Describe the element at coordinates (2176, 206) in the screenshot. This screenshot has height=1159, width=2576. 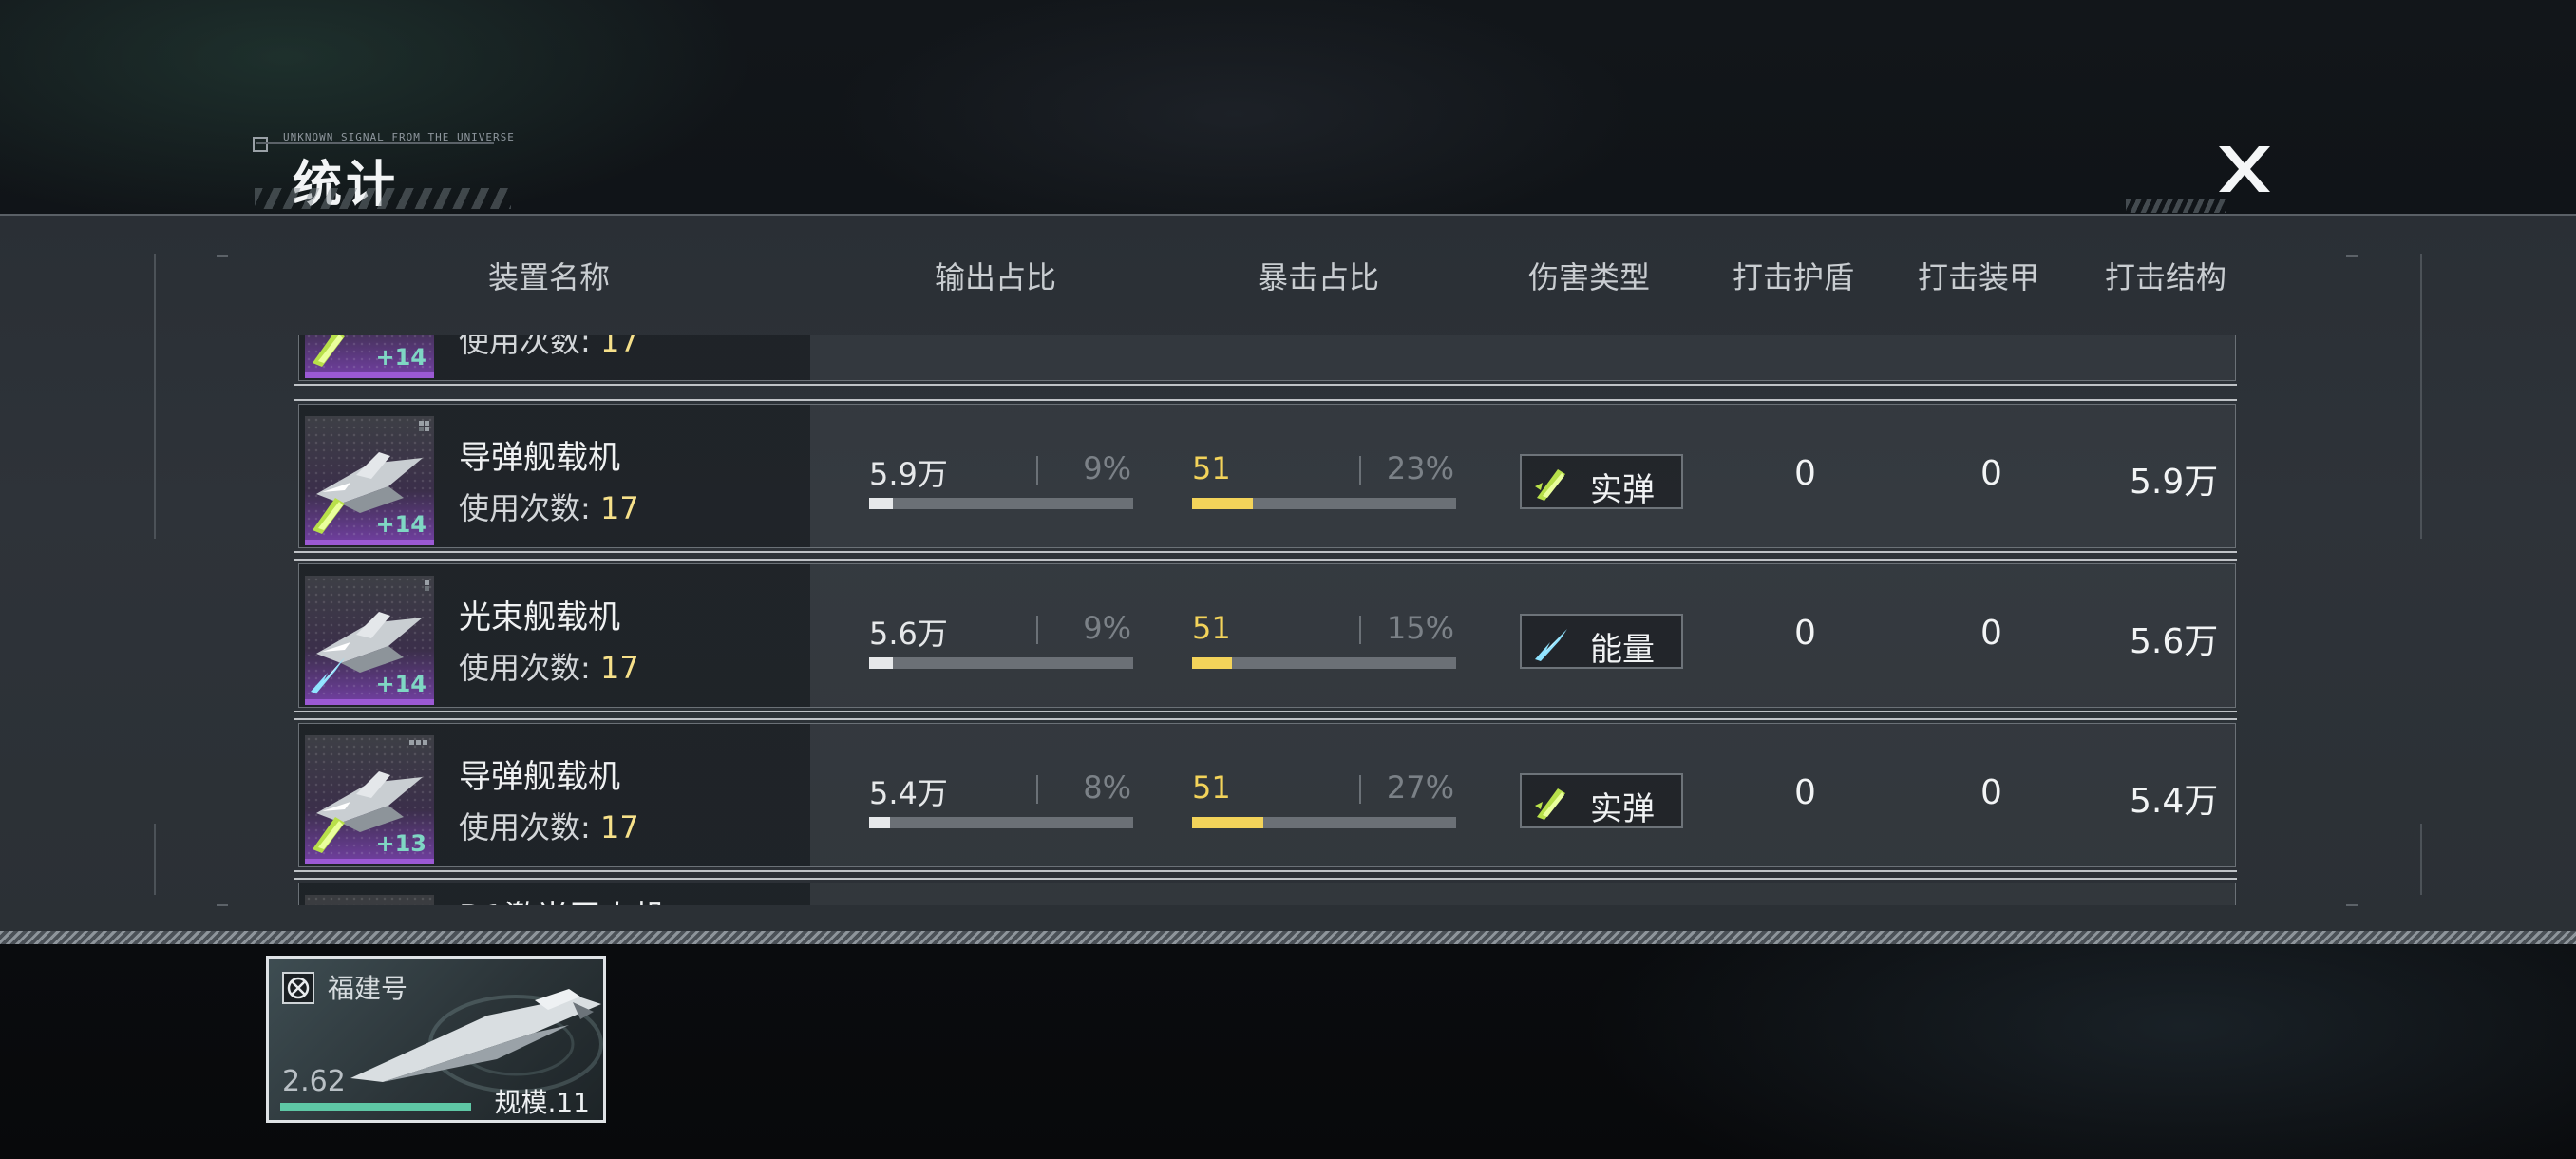
I see `close-stripes` at that location.